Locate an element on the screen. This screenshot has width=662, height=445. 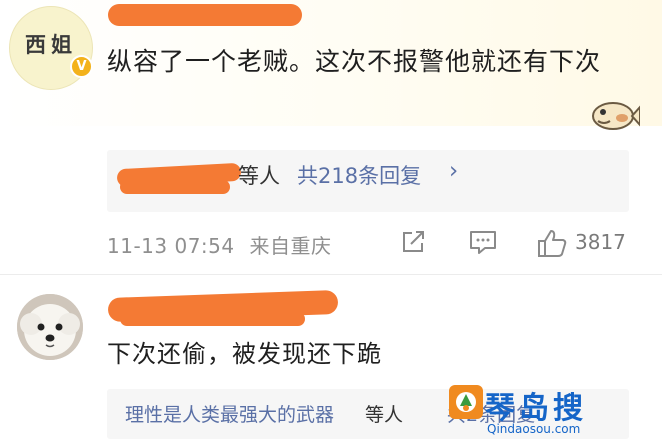
timestamp: 11-13 07:54 is located at coordinates (171, 246).